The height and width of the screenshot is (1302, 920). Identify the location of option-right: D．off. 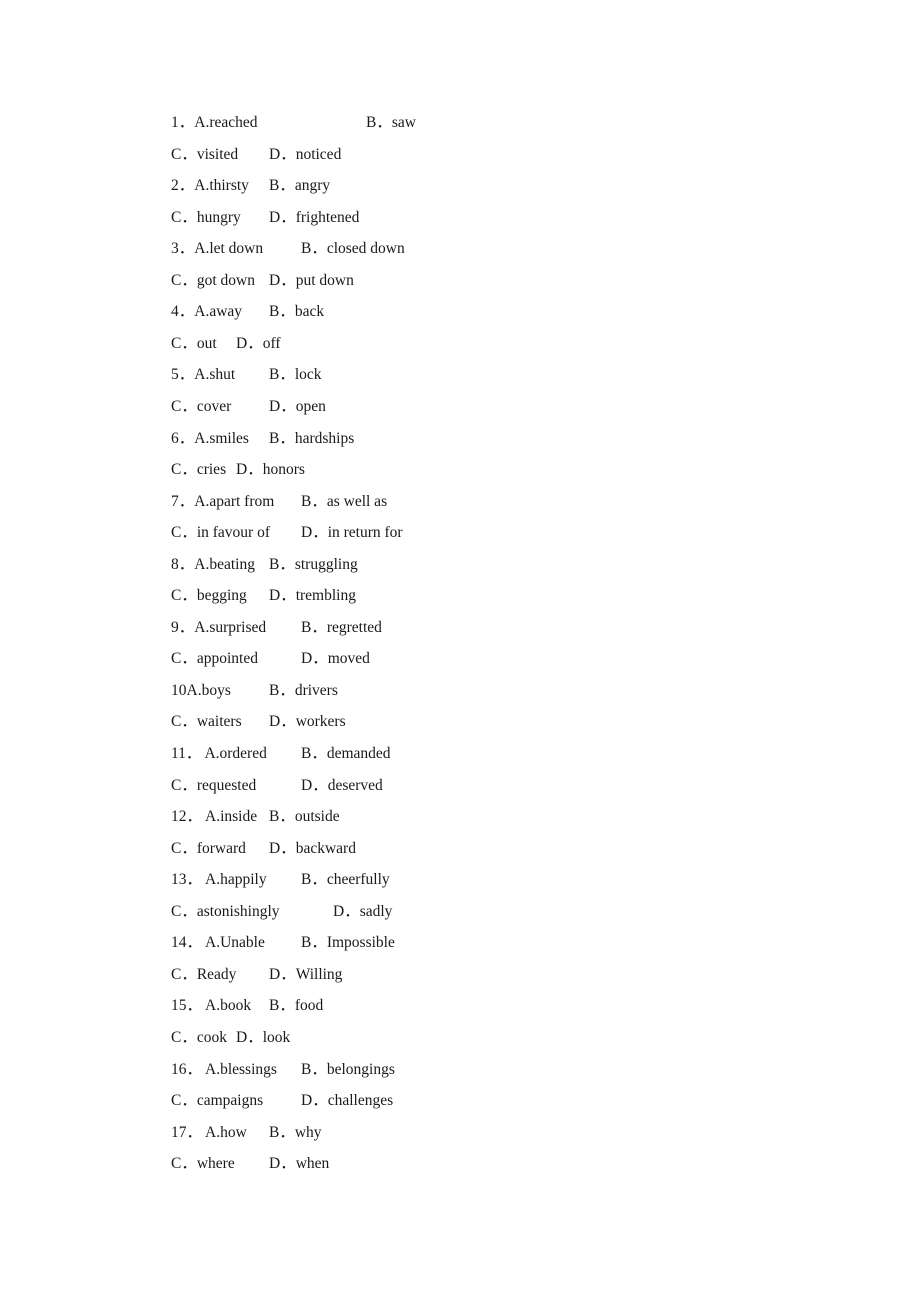
(258, 343).